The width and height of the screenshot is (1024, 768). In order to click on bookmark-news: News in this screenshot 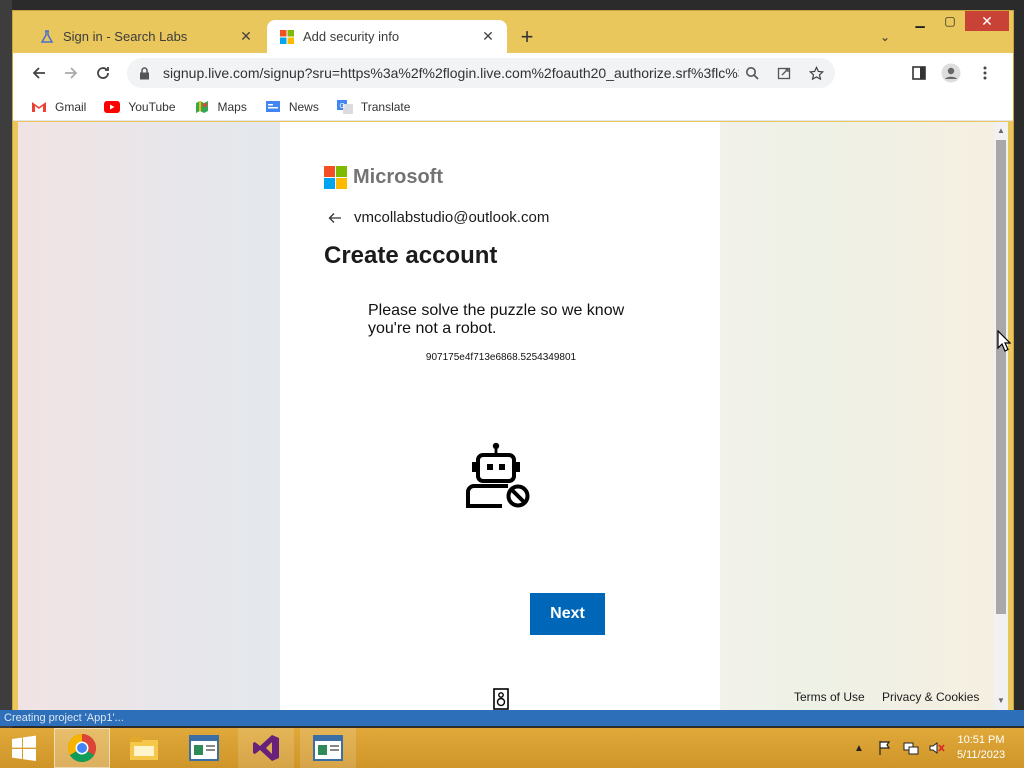, I will do `click(292, 107)`.